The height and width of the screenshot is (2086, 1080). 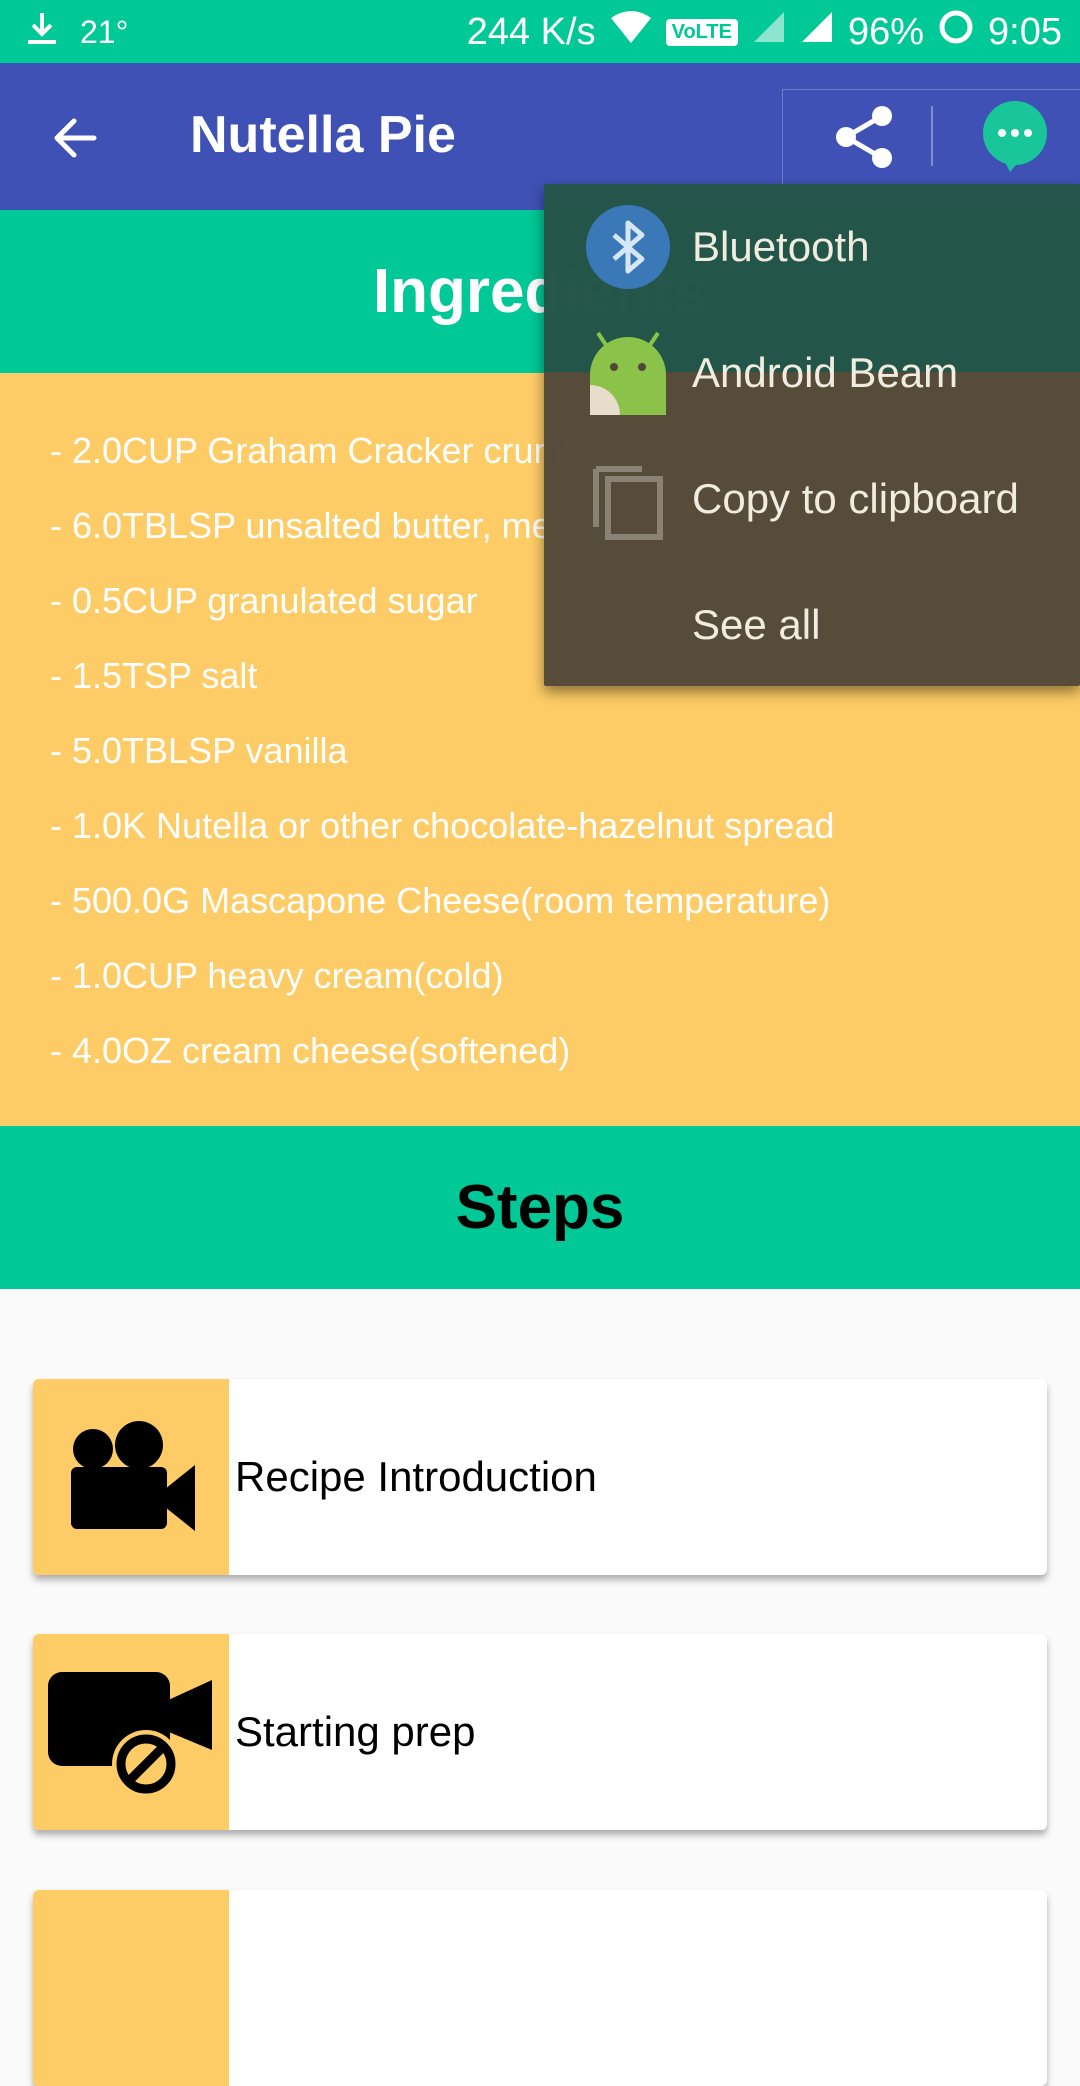 I want to click on battery-icon, so click(x=956, y=32).